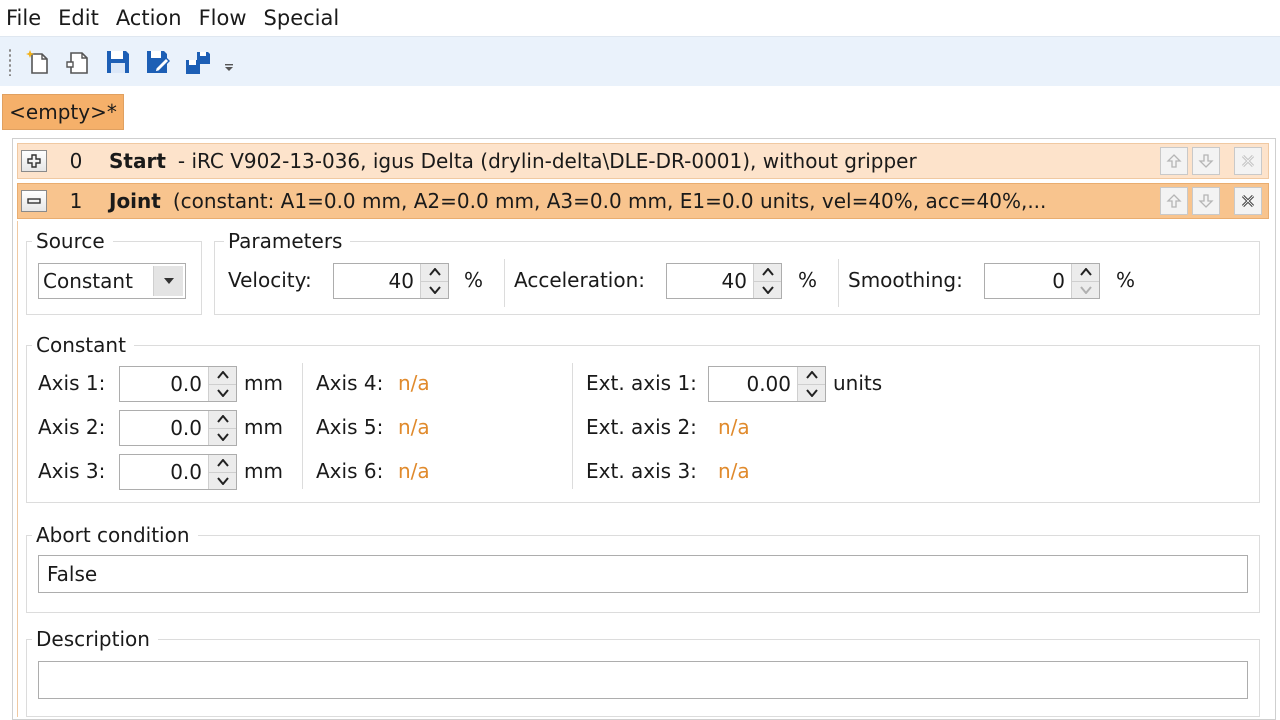  I want to click on ext-axis2-label: Ext. axis 2:, so click(641, 427).